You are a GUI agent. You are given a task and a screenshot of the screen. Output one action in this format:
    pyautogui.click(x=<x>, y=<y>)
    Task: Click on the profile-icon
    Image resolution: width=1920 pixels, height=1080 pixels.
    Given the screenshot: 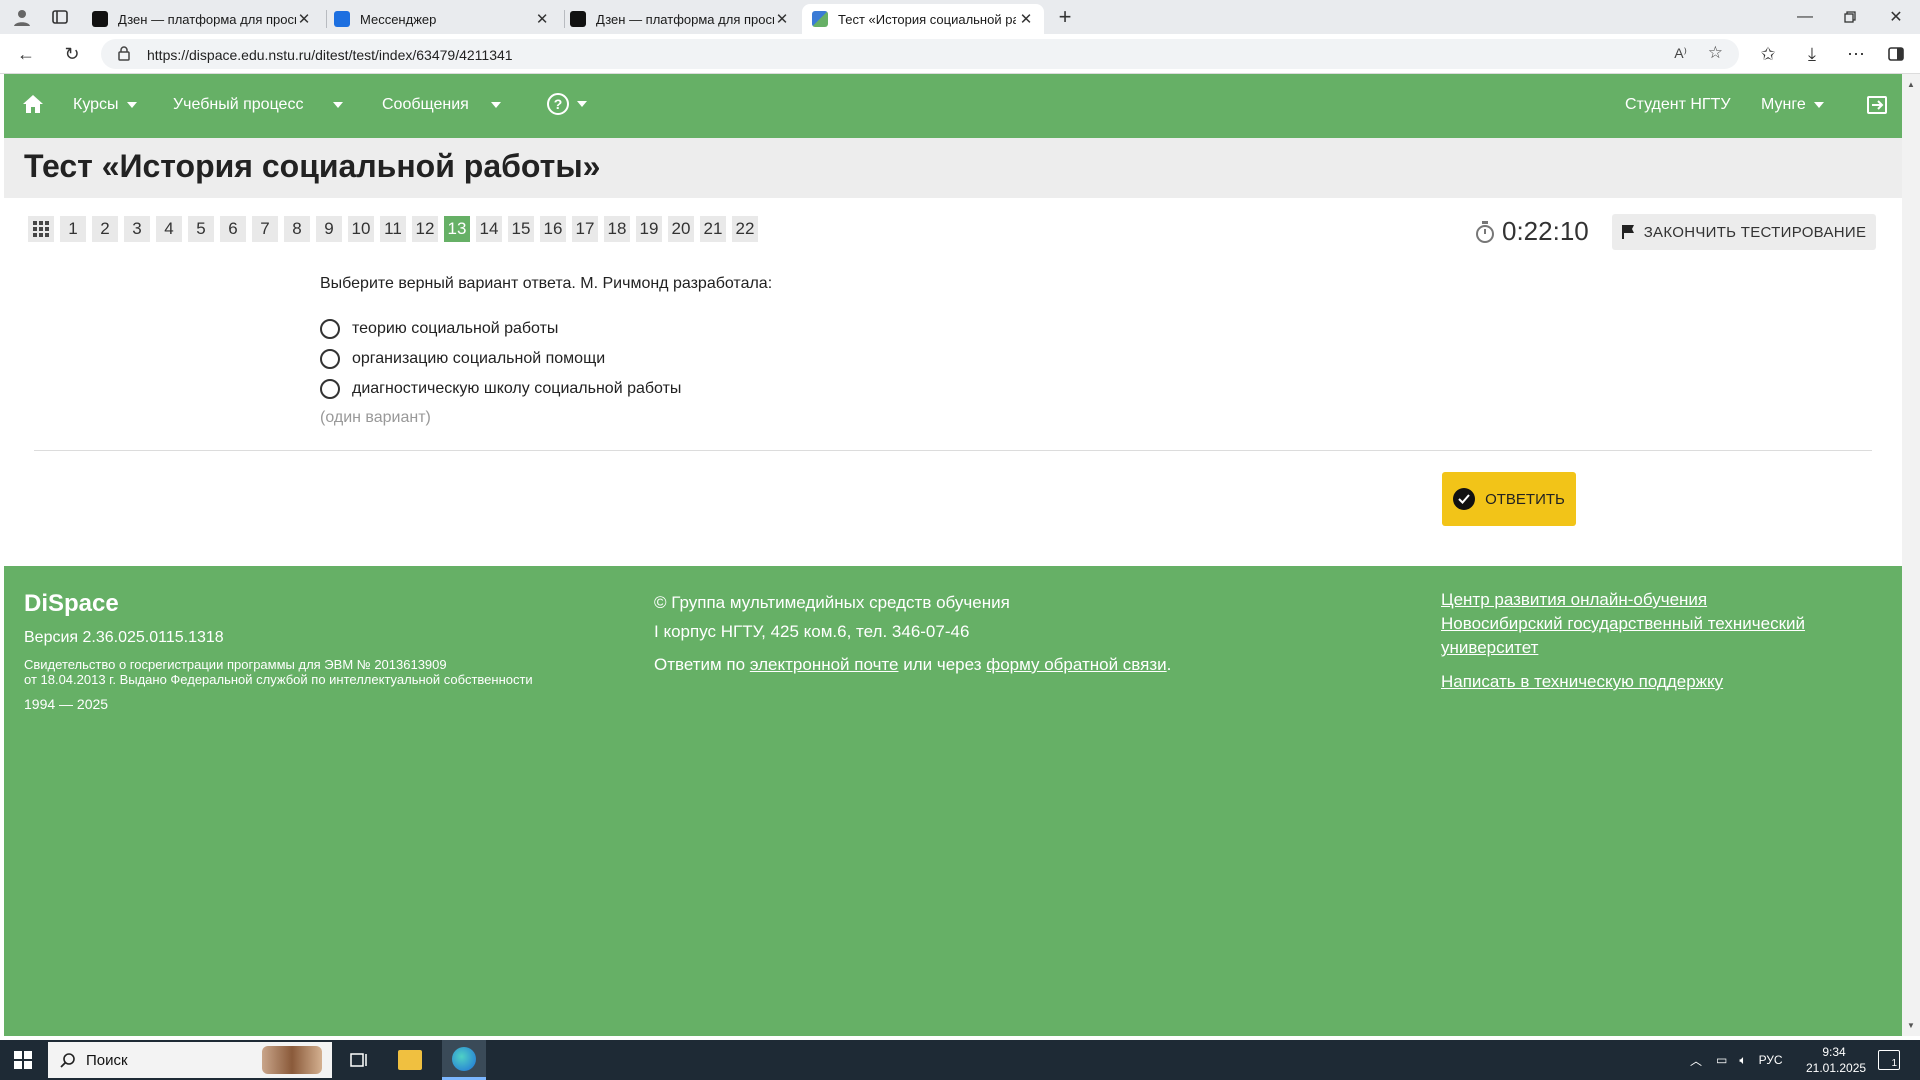 What is the action you would take?
    pyautogui.click(x=22, y=17)
    